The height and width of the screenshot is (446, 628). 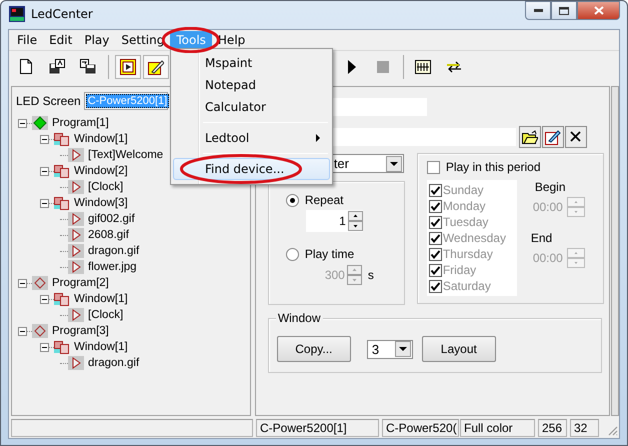 What do you see at coordinates (27, 40) in the screenshot?
I see `menu-item: File` at bounding box center [27, 40].